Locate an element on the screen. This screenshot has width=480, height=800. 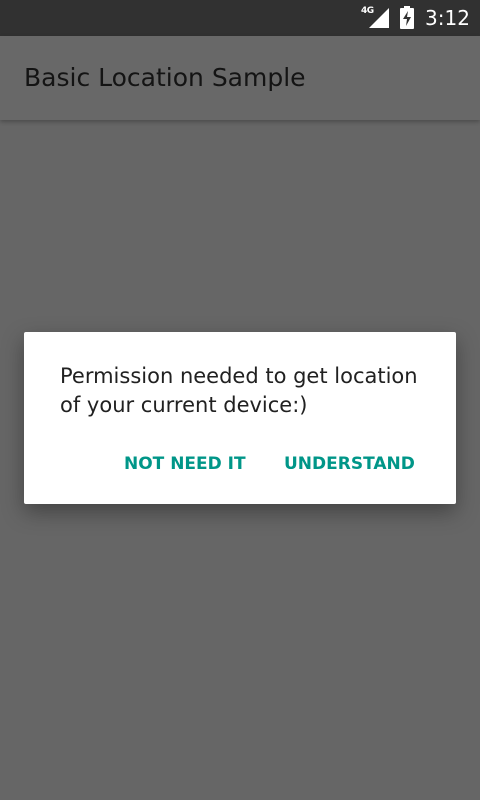
app-toolbar: Basic Location Sample is located at coordinates (240, 78).